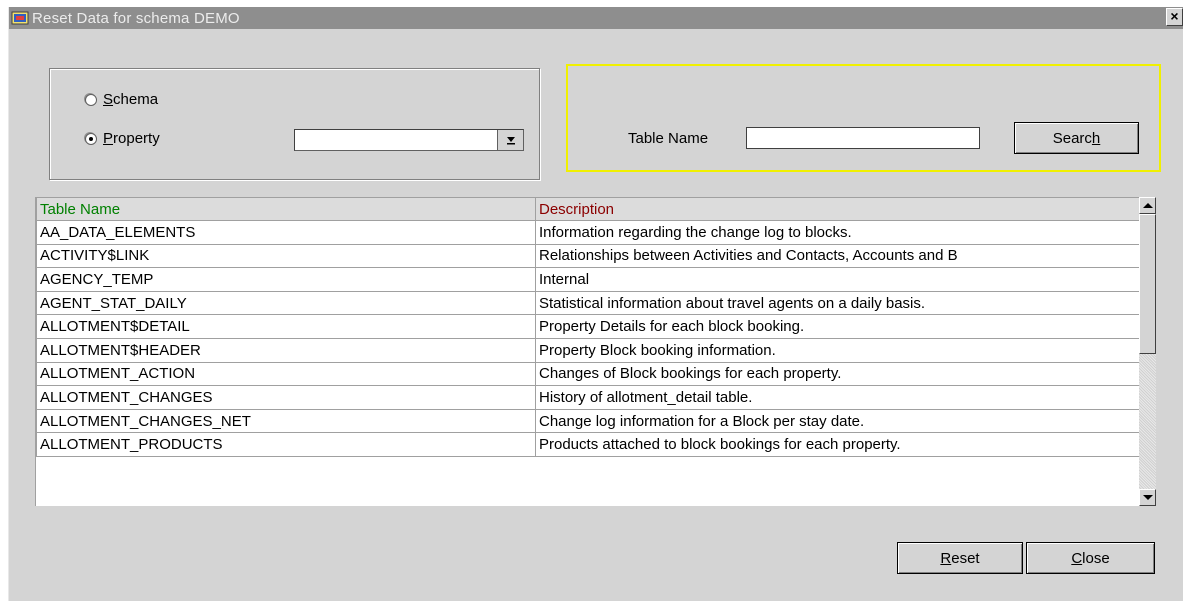 This screenshot has width=1183, height=601. Describe the element at coordinates (286, 397) in the screenshot. I see `table-name-cell: ALLOTMENT_CHANGES` at that location.